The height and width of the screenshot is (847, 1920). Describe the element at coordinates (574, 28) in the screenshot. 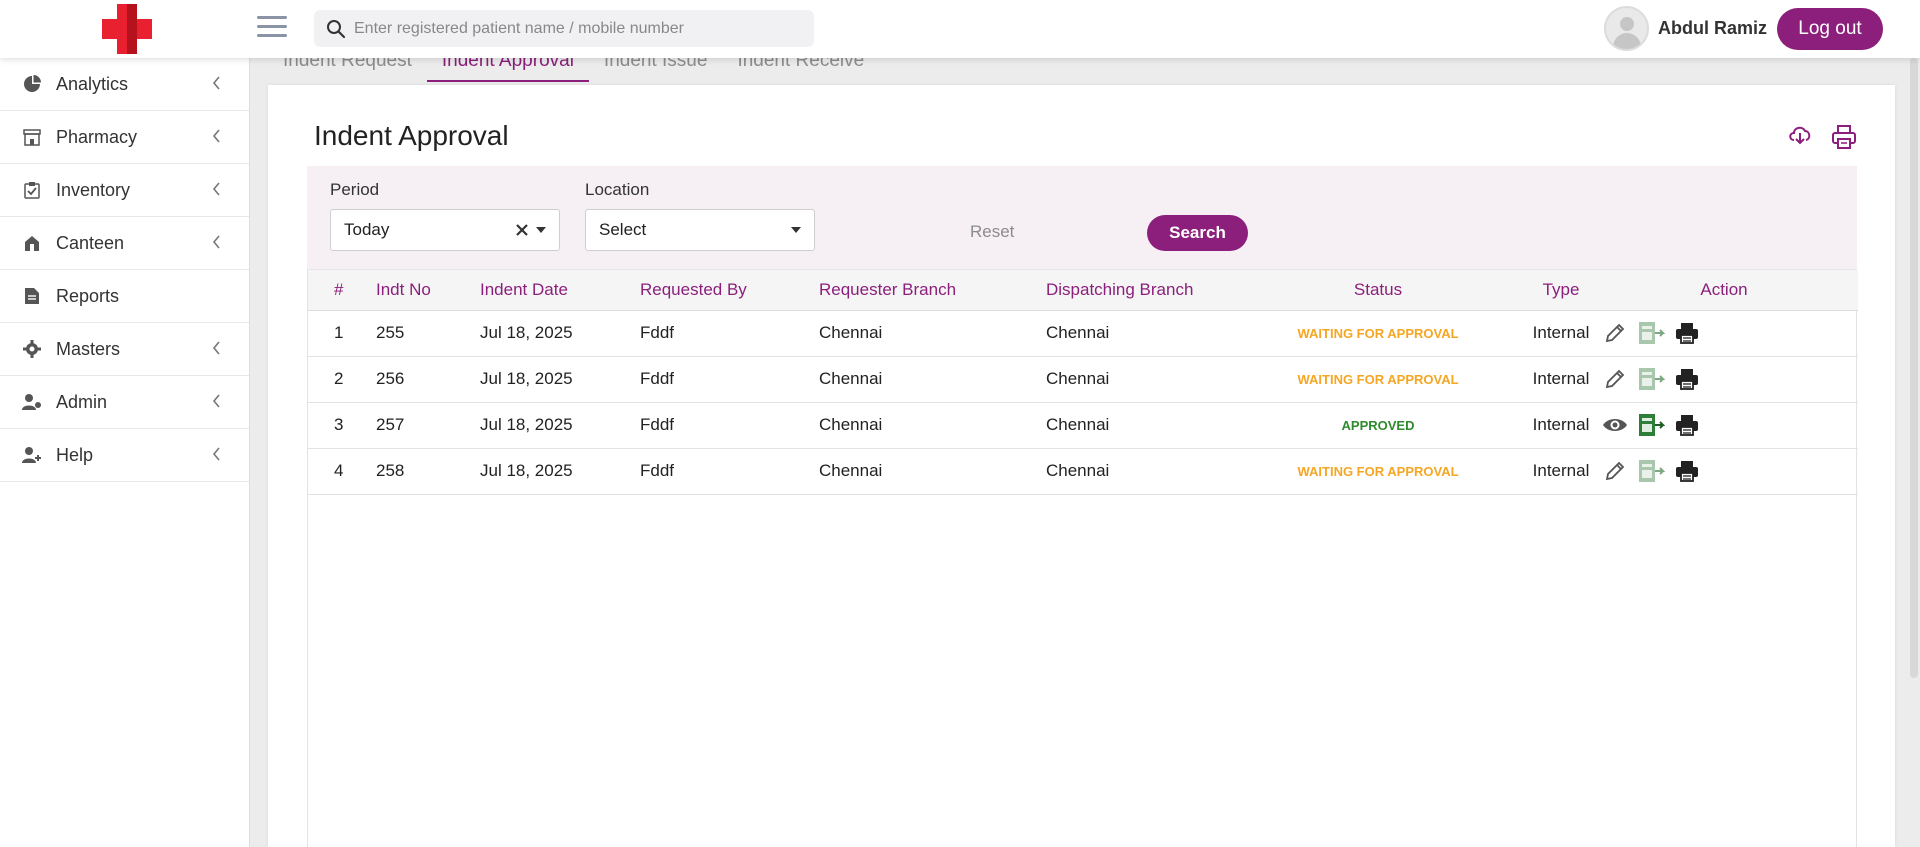

I see `search-input` at that location.